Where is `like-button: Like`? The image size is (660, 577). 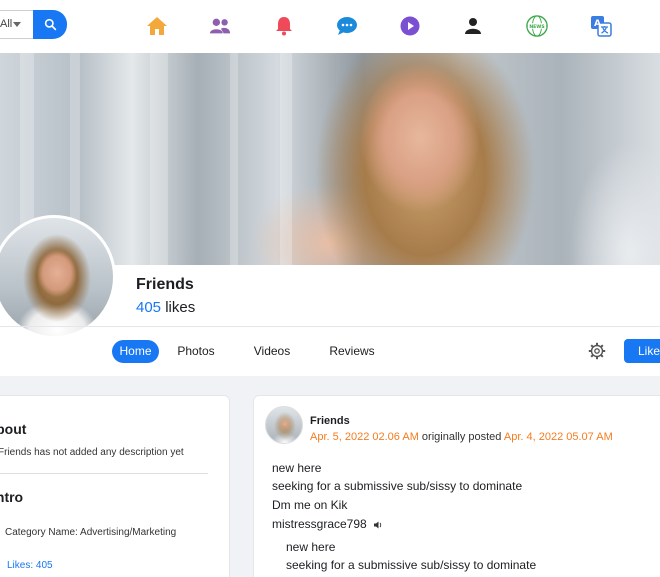
like-button: Like is located at coordinates (642, 351).